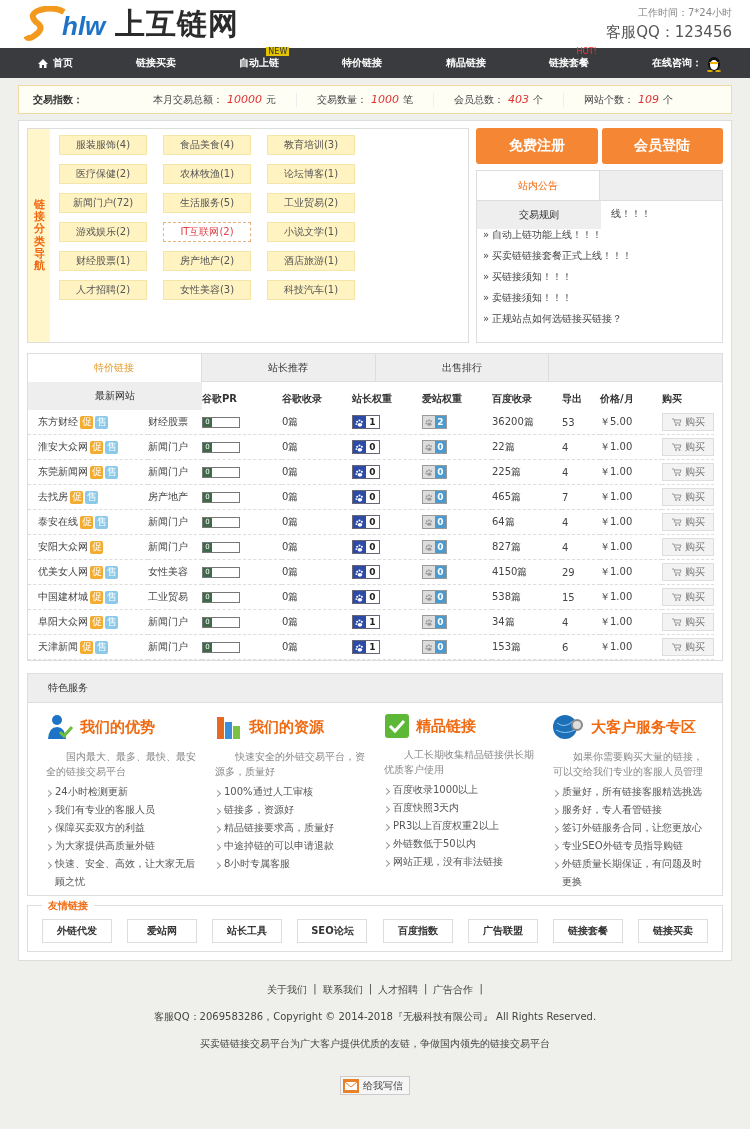 The height and width of the screenshot is (1129, 750). What do you see at coordinates (287, 990) in the screenshot?
I see `footer-link: 关于我们` at bounding box center [287, 990].